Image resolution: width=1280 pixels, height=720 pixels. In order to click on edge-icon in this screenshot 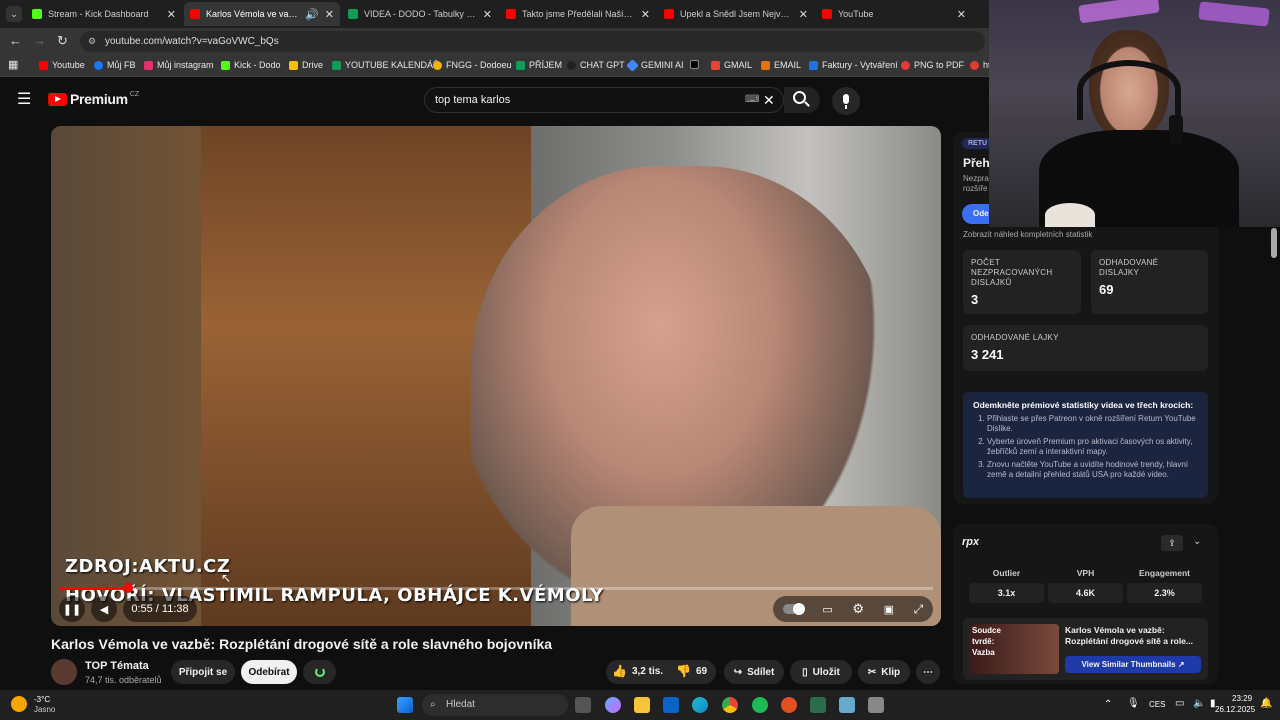, I will do `click(700, 705)`.